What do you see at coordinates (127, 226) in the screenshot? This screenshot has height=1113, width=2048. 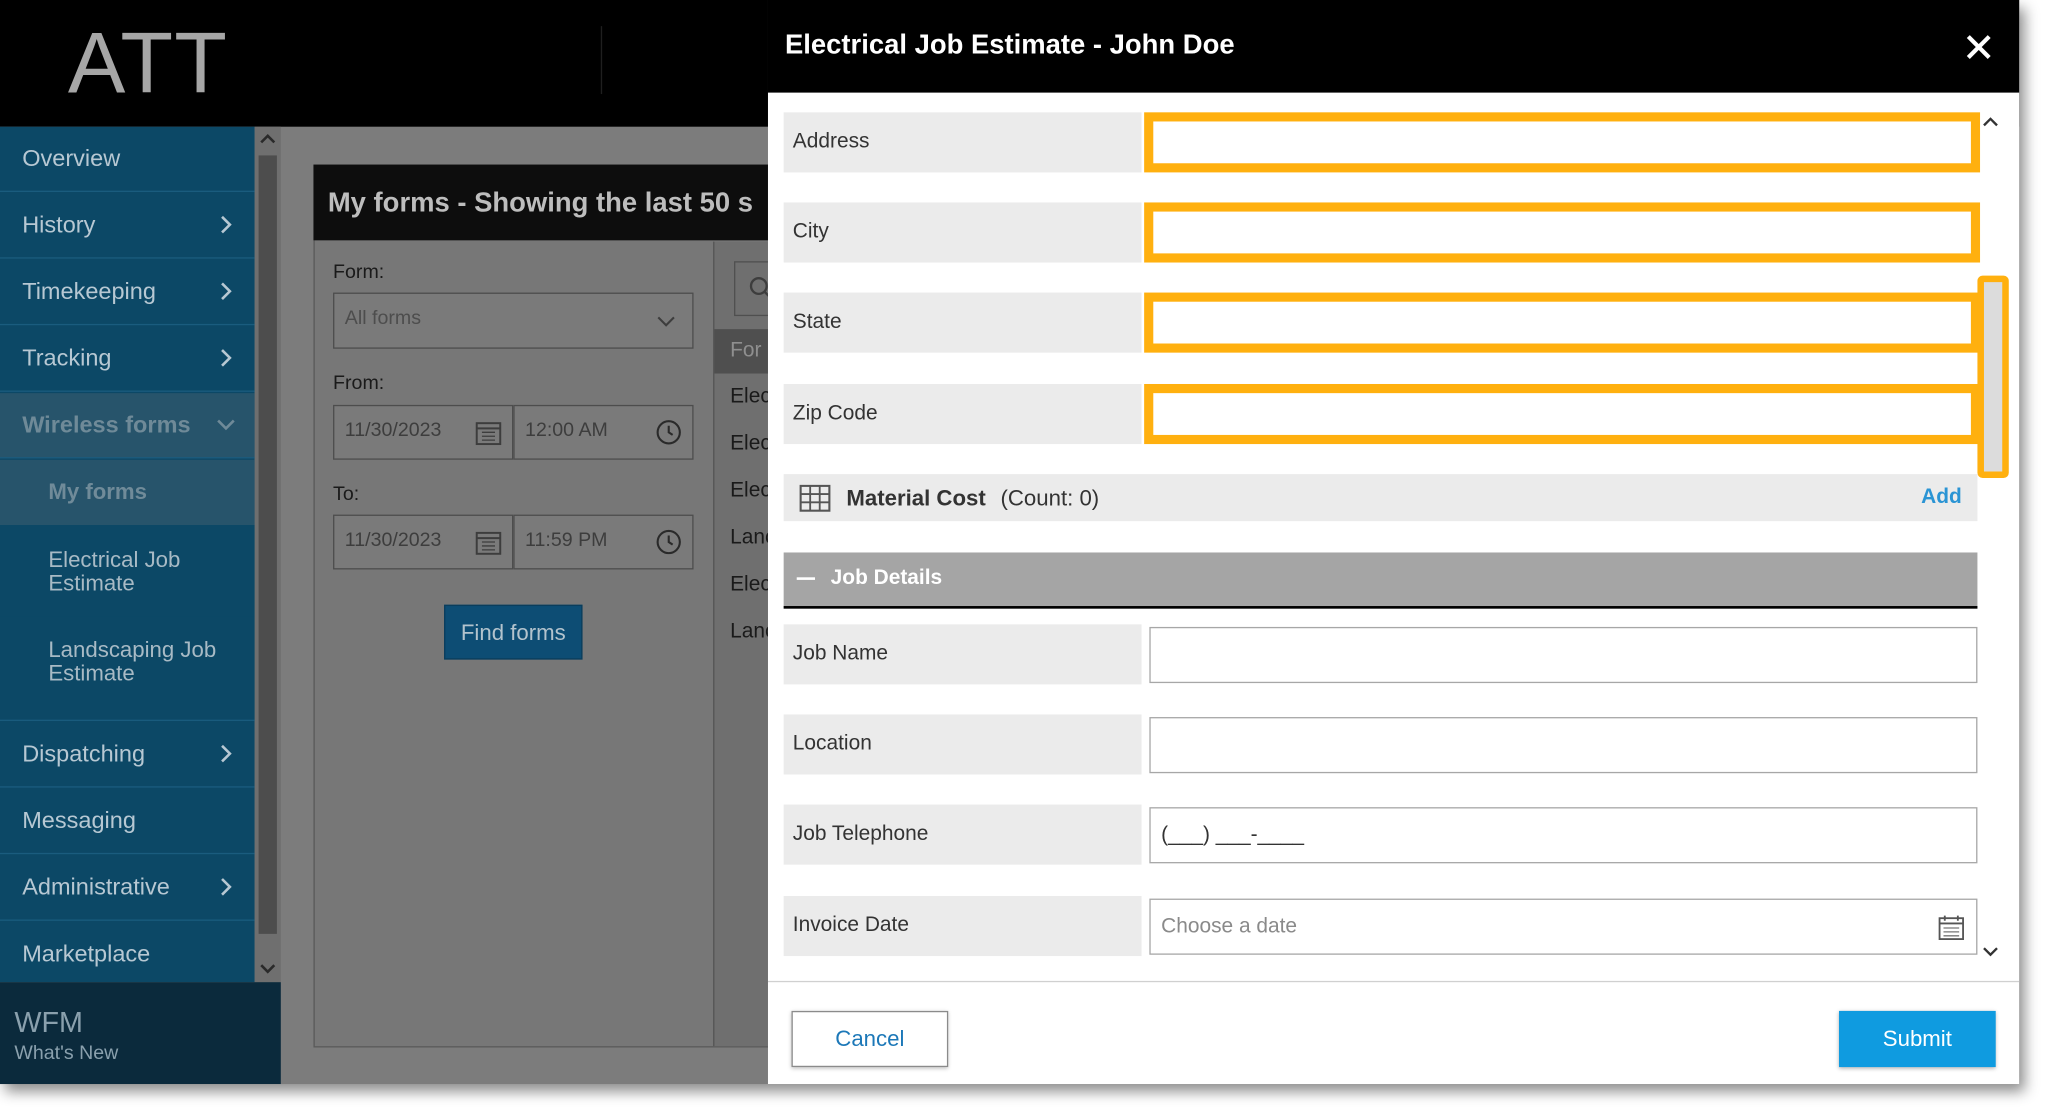 I see `sidebar-item-history: History` at bounding box center [127, 226].